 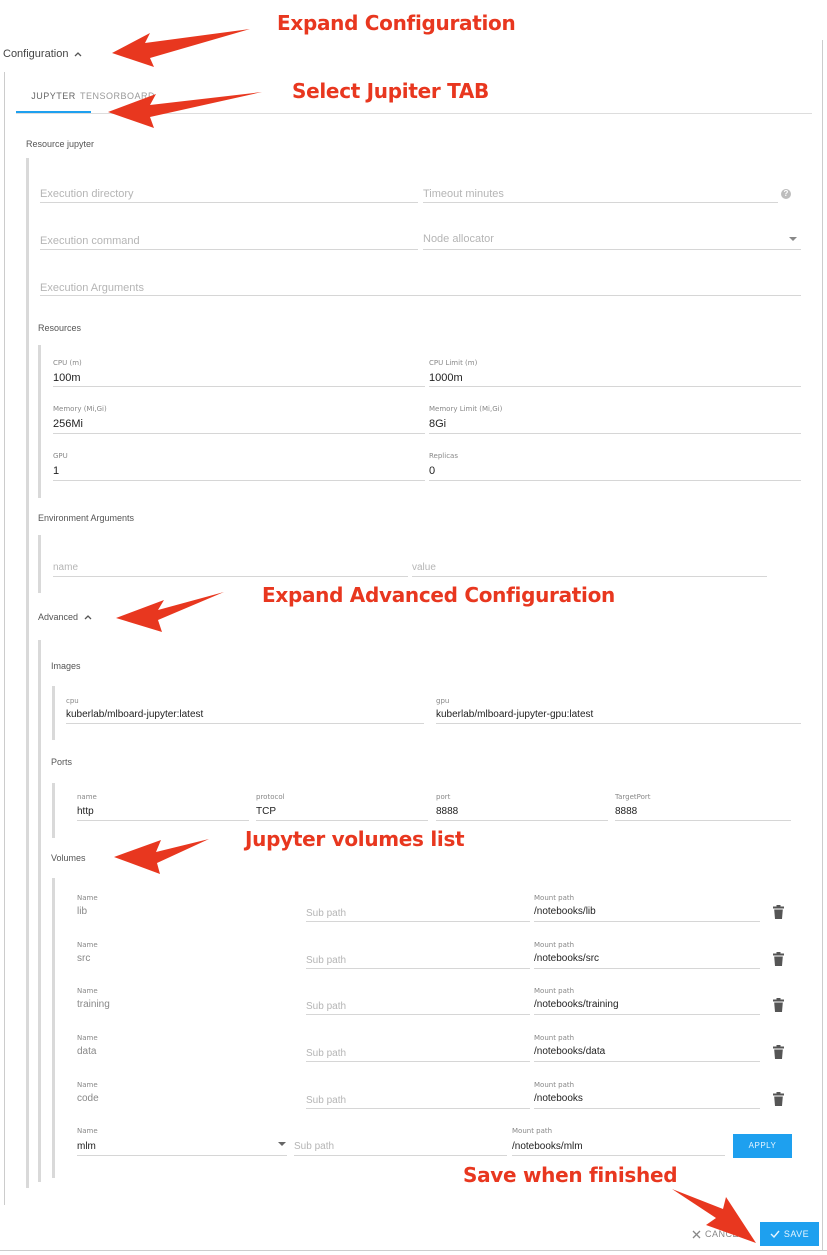 I want to click on new-volume-name-label: Name, so click(x=87, y=1131).